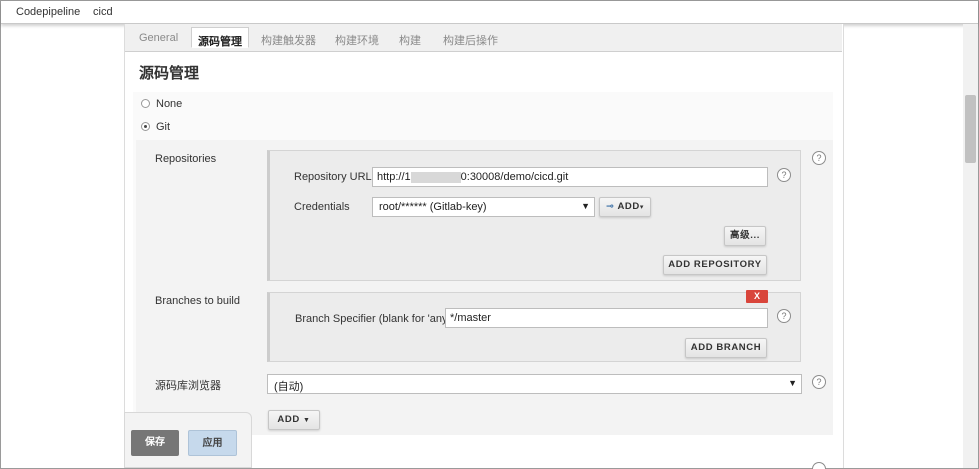  I want to click on add-credentials-label: ADD, so click(628, 206).